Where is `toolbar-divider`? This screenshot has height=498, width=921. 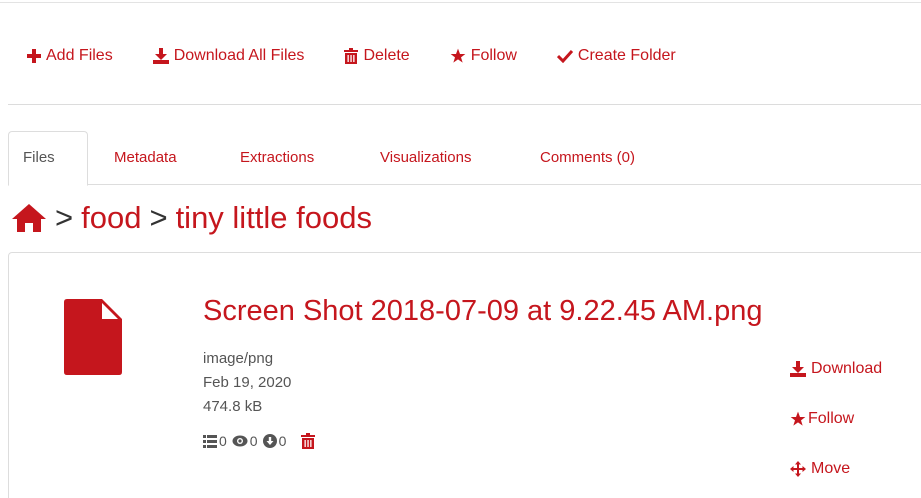
toolbar-divider is located at coordinates (464, 104).